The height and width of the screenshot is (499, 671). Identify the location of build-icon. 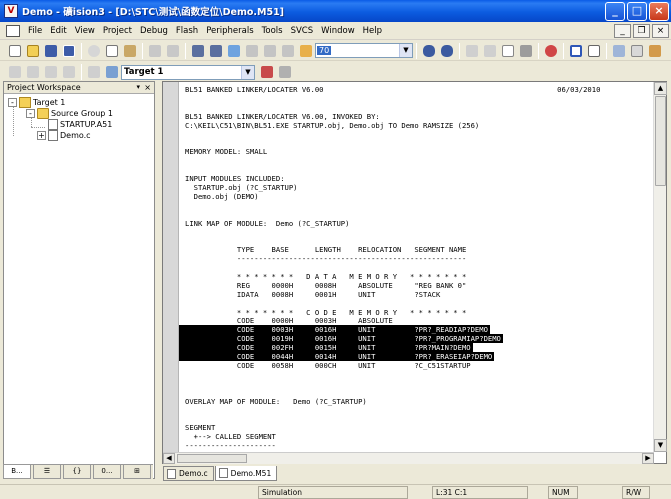
(33, 72).